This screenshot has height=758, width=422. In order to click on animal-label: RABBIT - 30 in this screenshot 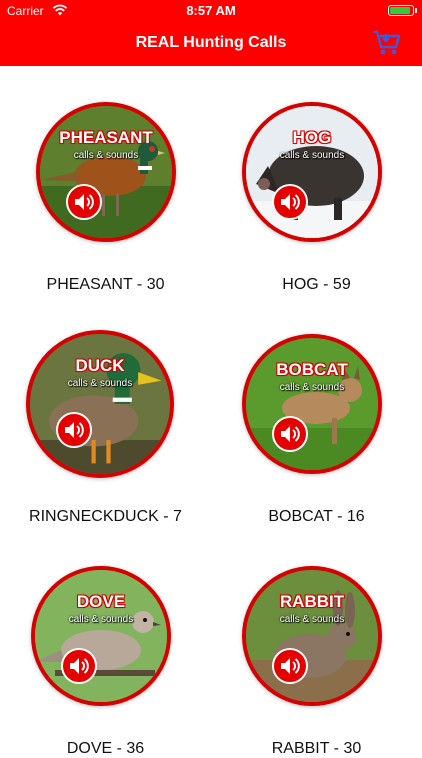, I will do `click(316, 748)`.